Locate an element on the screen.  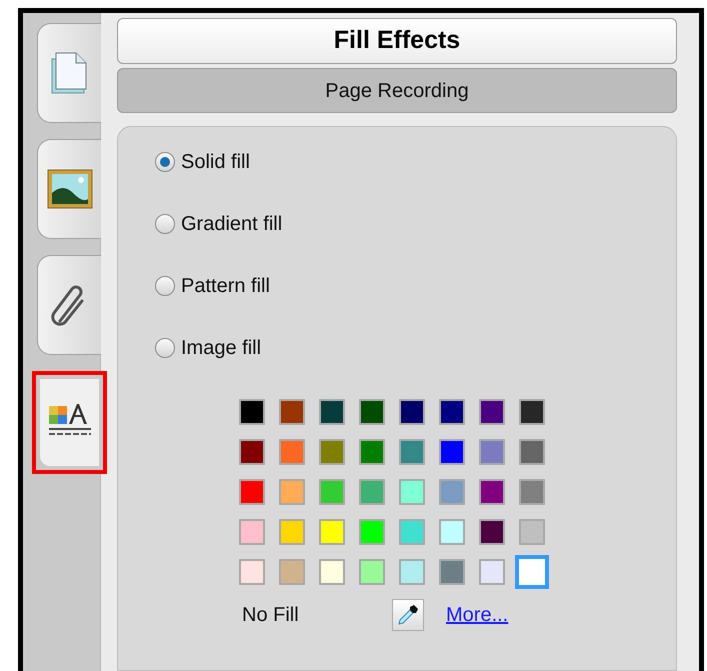
fill-radio-option: Image fill is located at coordinates (415, 348).